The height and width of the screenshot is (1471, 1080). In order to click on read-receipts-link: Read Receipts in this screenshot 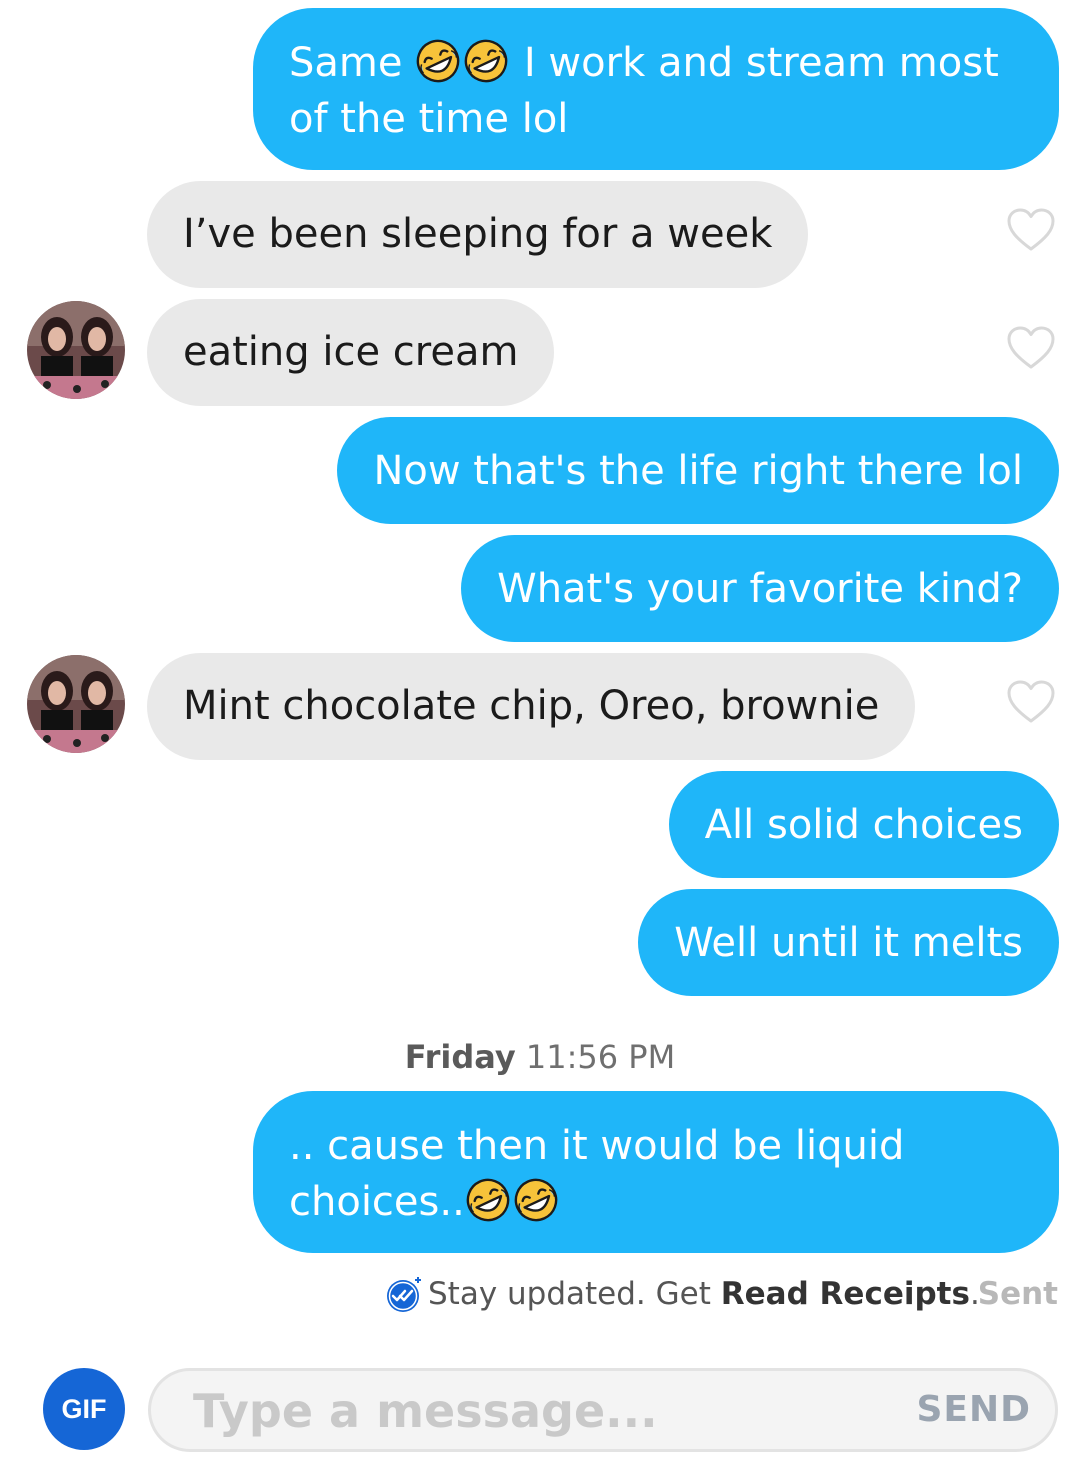, I will do `click(845, 1294)`.